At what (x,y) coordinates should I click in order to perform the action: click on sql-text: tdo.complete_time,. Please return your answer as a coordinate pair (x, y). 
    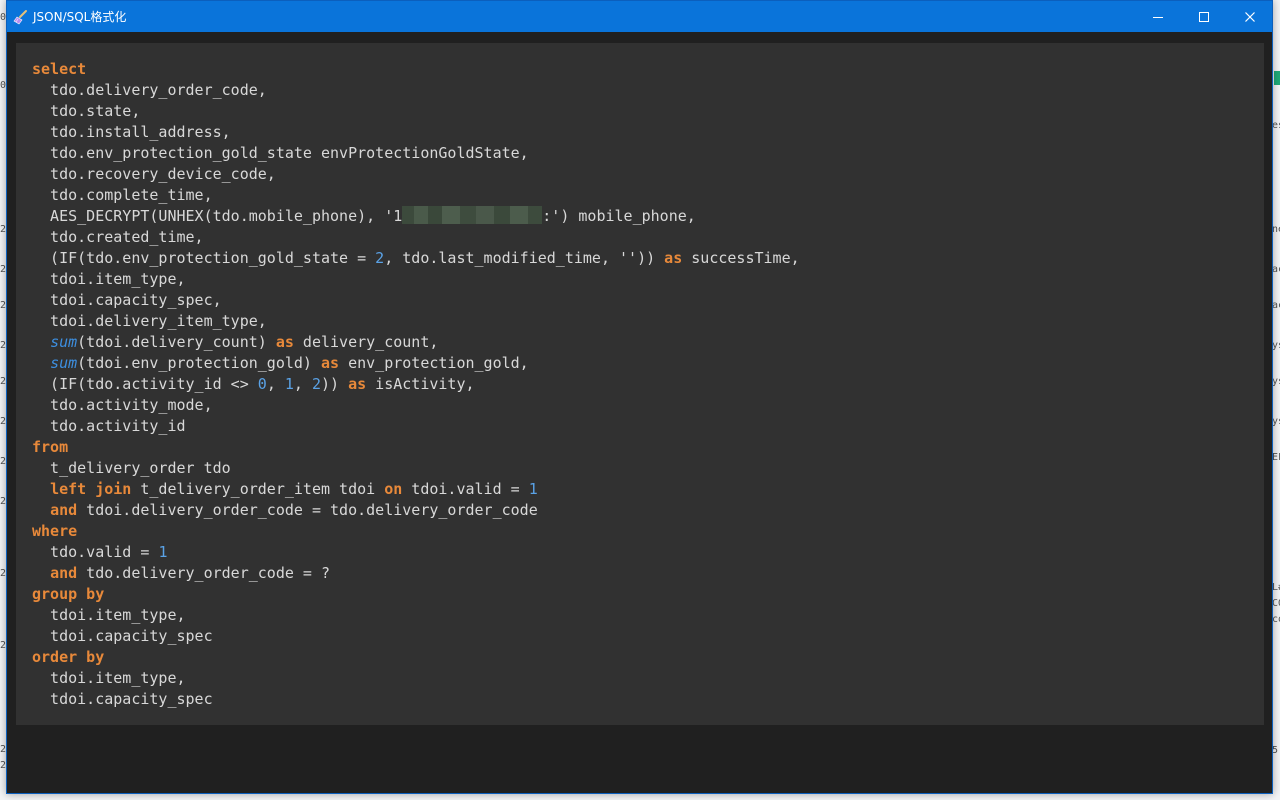
    Looking at the image, I should click on (122, 195).